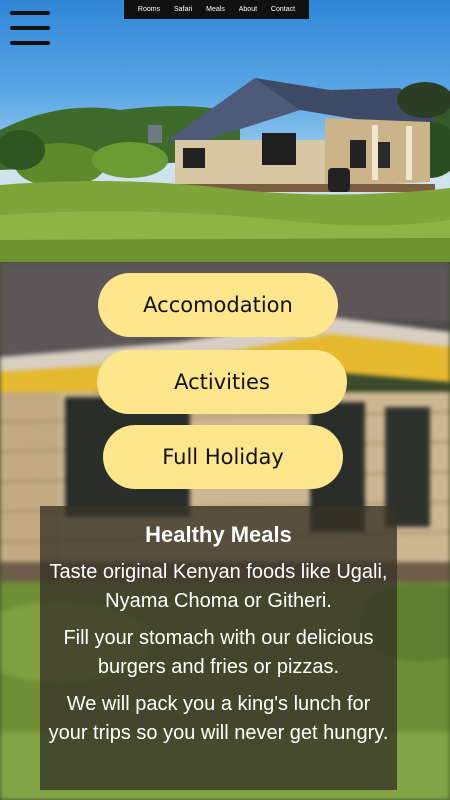 The image size is (450, 800). What do you see at coordinates (218, 305) in the screenshot?
I see `accommodation-button: Accomodation` at bounding box center [218, 305].